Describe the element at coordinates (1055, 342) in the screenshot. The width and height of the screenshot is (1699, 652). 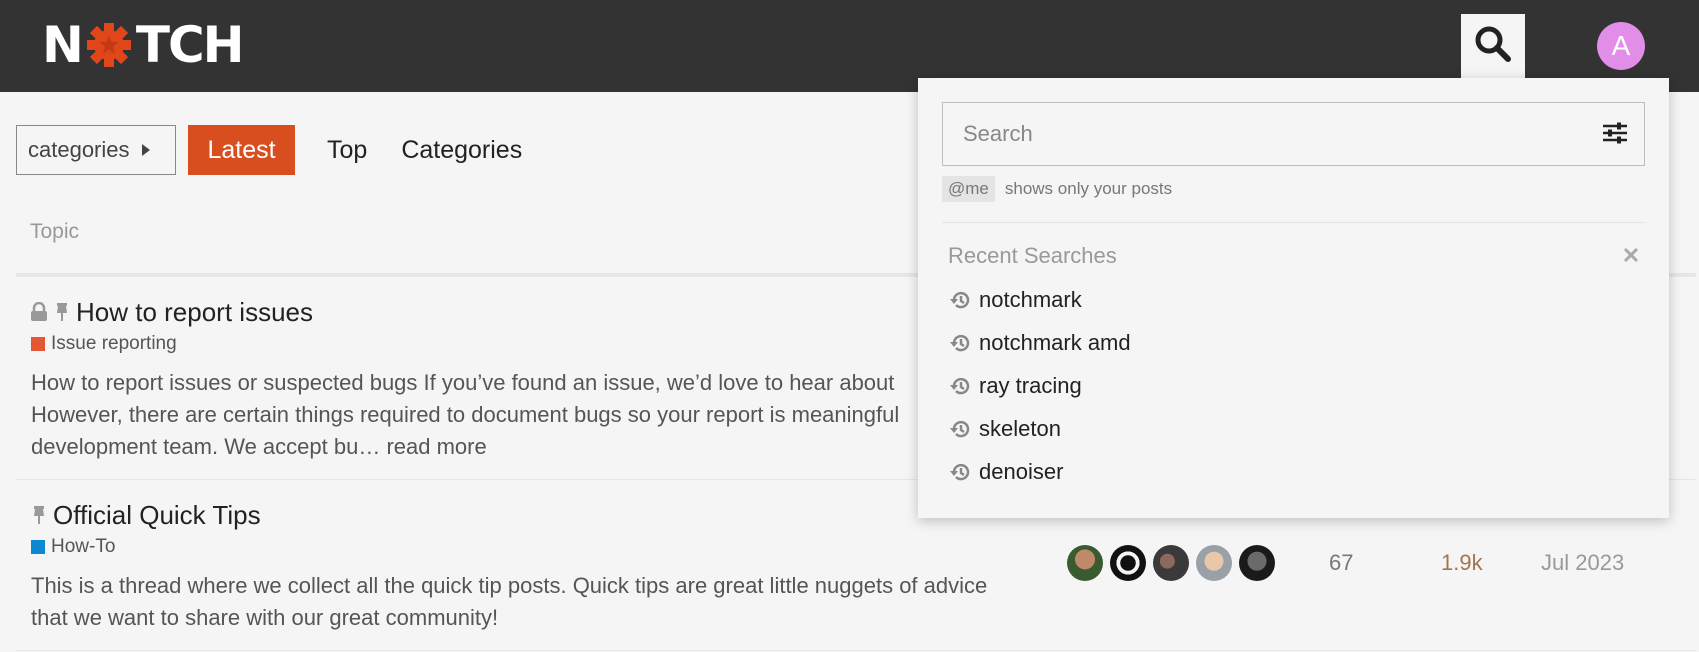
I see `recent-search-label: notchmark amd` at that location.